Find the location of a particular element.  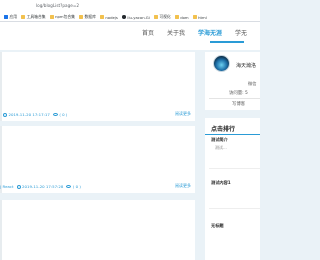

bookmark-html: html is located at coordinates (199, 17).